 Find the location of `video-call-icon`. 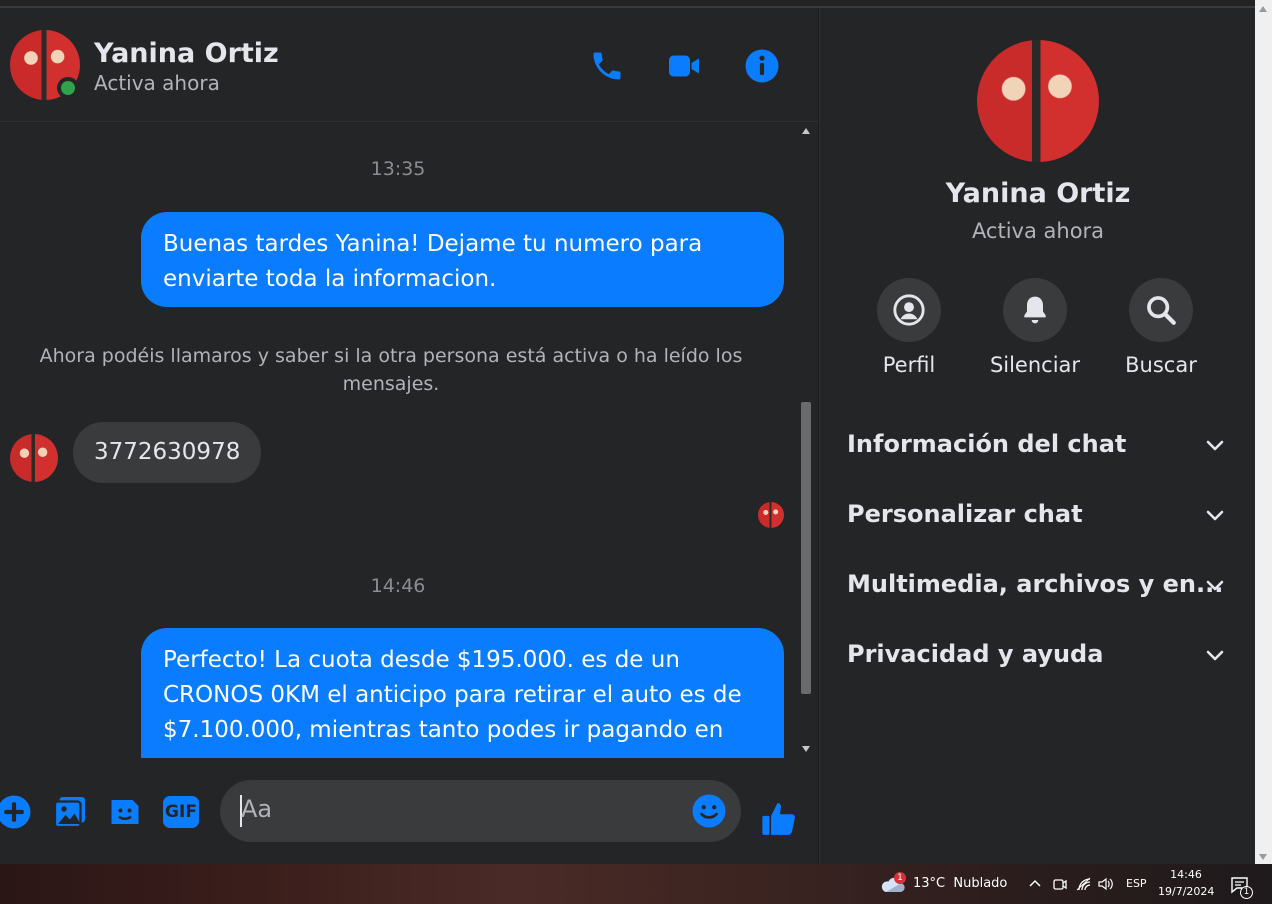

video-call-icon is located at coordinates (684, 66).